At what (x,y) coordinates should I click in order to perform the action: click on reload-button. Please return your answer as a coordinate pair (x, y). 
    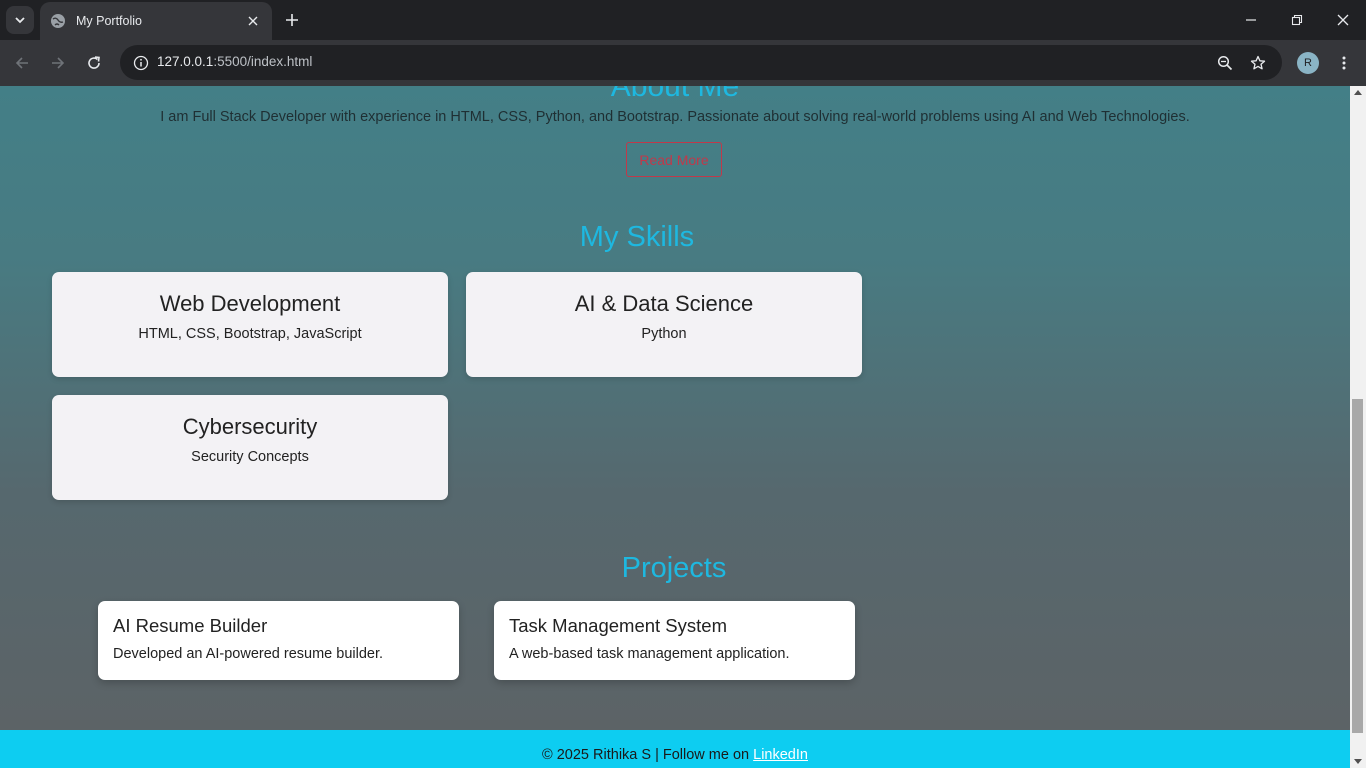
    Looking at the image, I should click on (94, 63).